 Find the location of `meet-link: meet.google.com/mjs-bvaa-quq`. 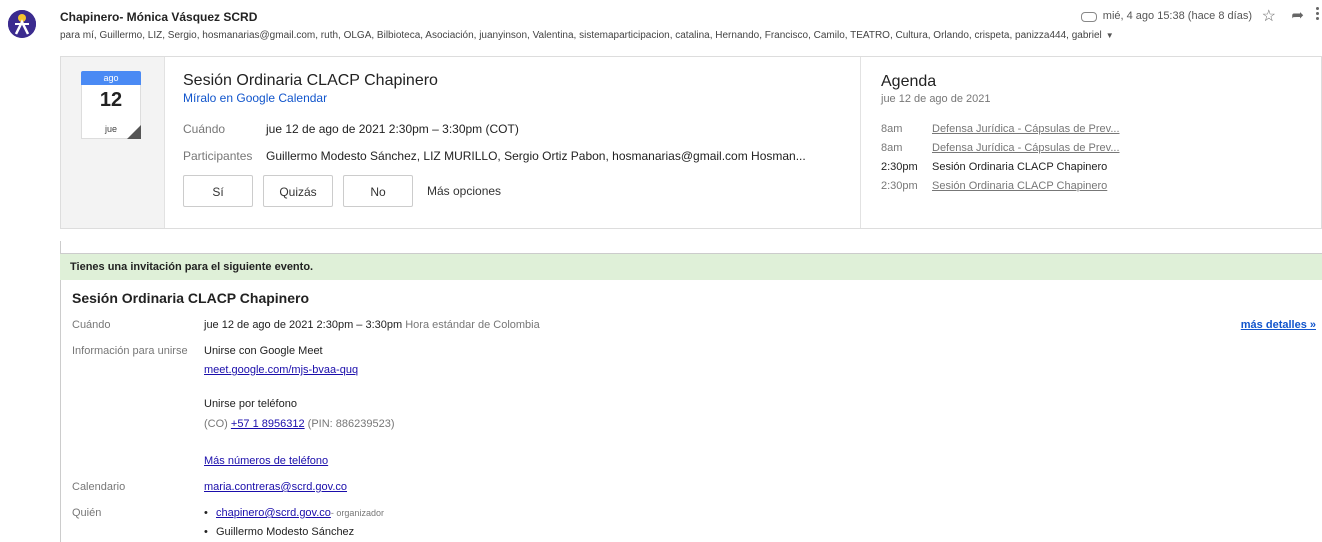

meet-link: meet.google.com/mjs-bvaa-quq is located at coordinates (281, 370).